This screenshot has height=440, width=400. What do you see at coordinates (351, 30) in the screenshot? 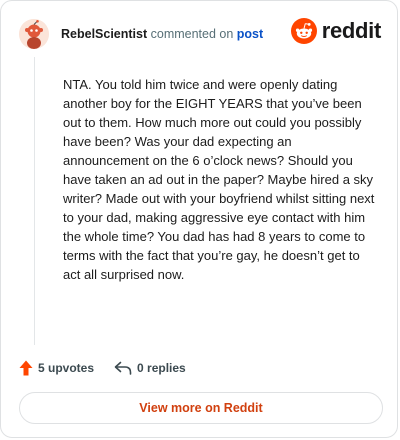
I see `reddit-wordmark: reddit` at bounding box center [351, 30].